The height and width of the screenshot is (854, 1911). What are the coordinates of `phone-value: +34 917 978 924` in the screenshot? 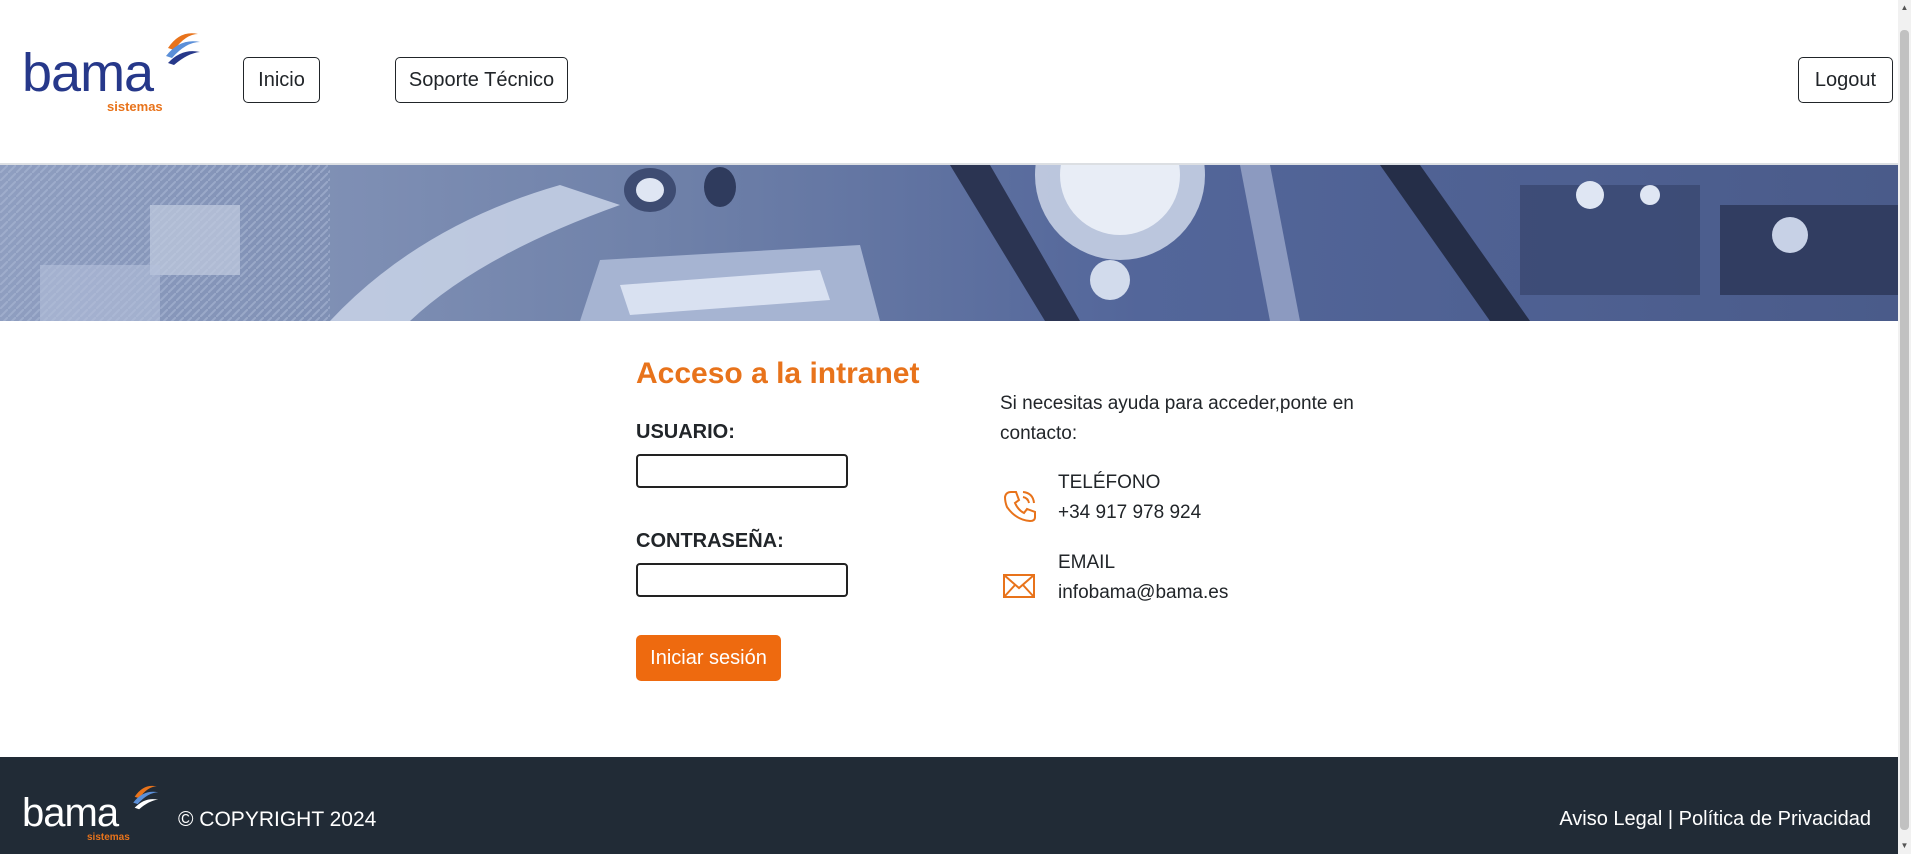 It's located at (1129, 513).